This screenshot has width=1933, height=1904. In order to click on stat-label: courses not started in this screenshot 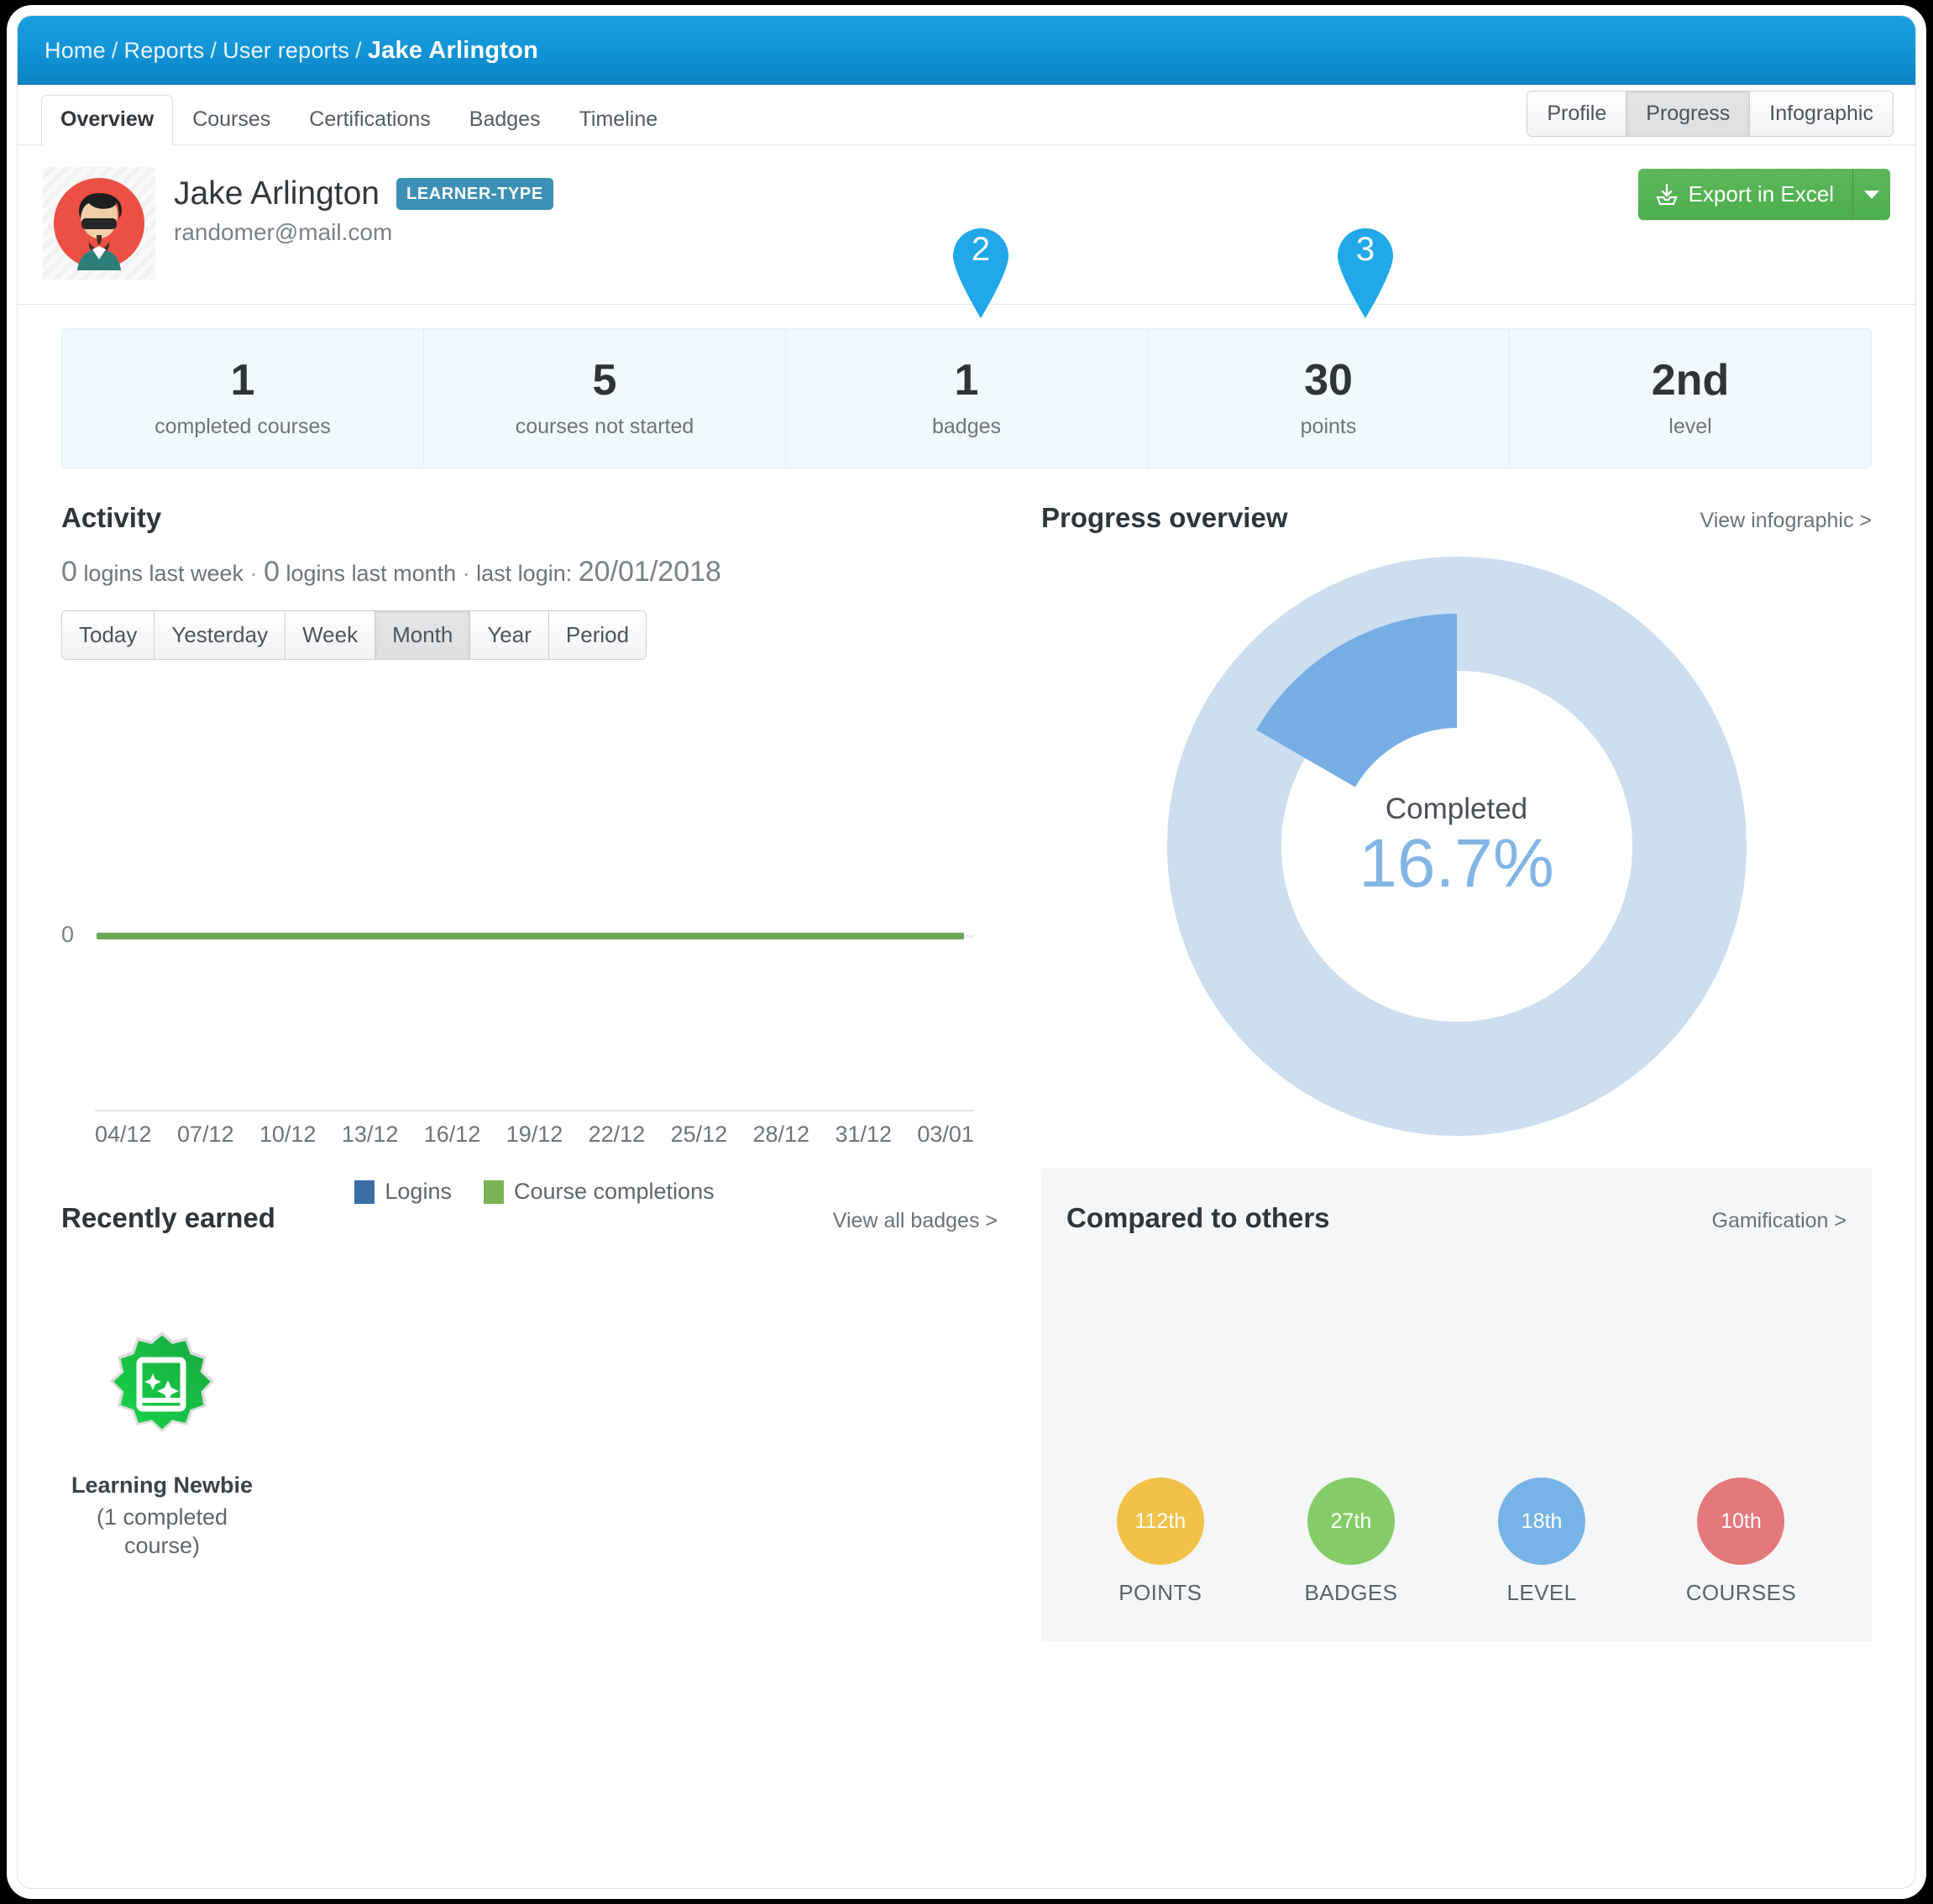, I will do `click(604, 426)`.